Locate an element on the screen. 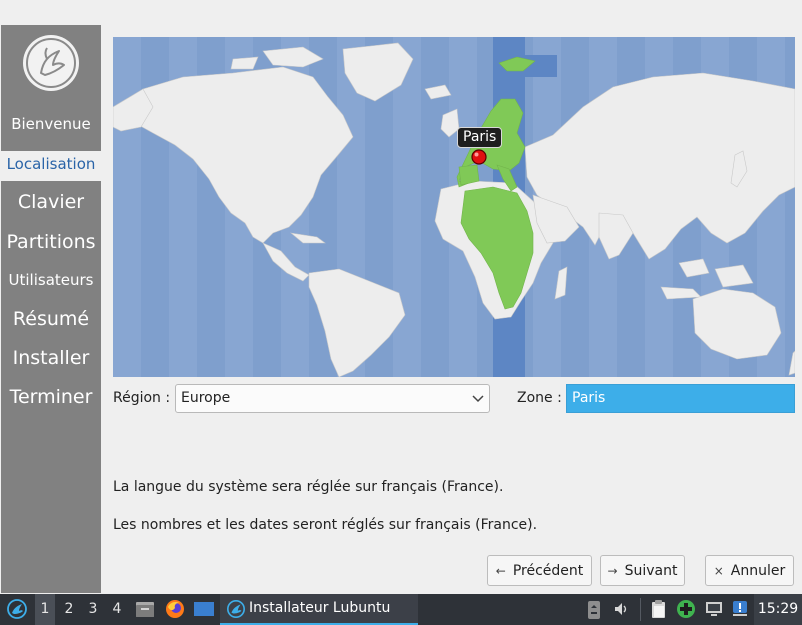 Image resolution: width=802 pixels, height=625 pixels. arrow-right-icon: → is located at coordinates (612, 570).